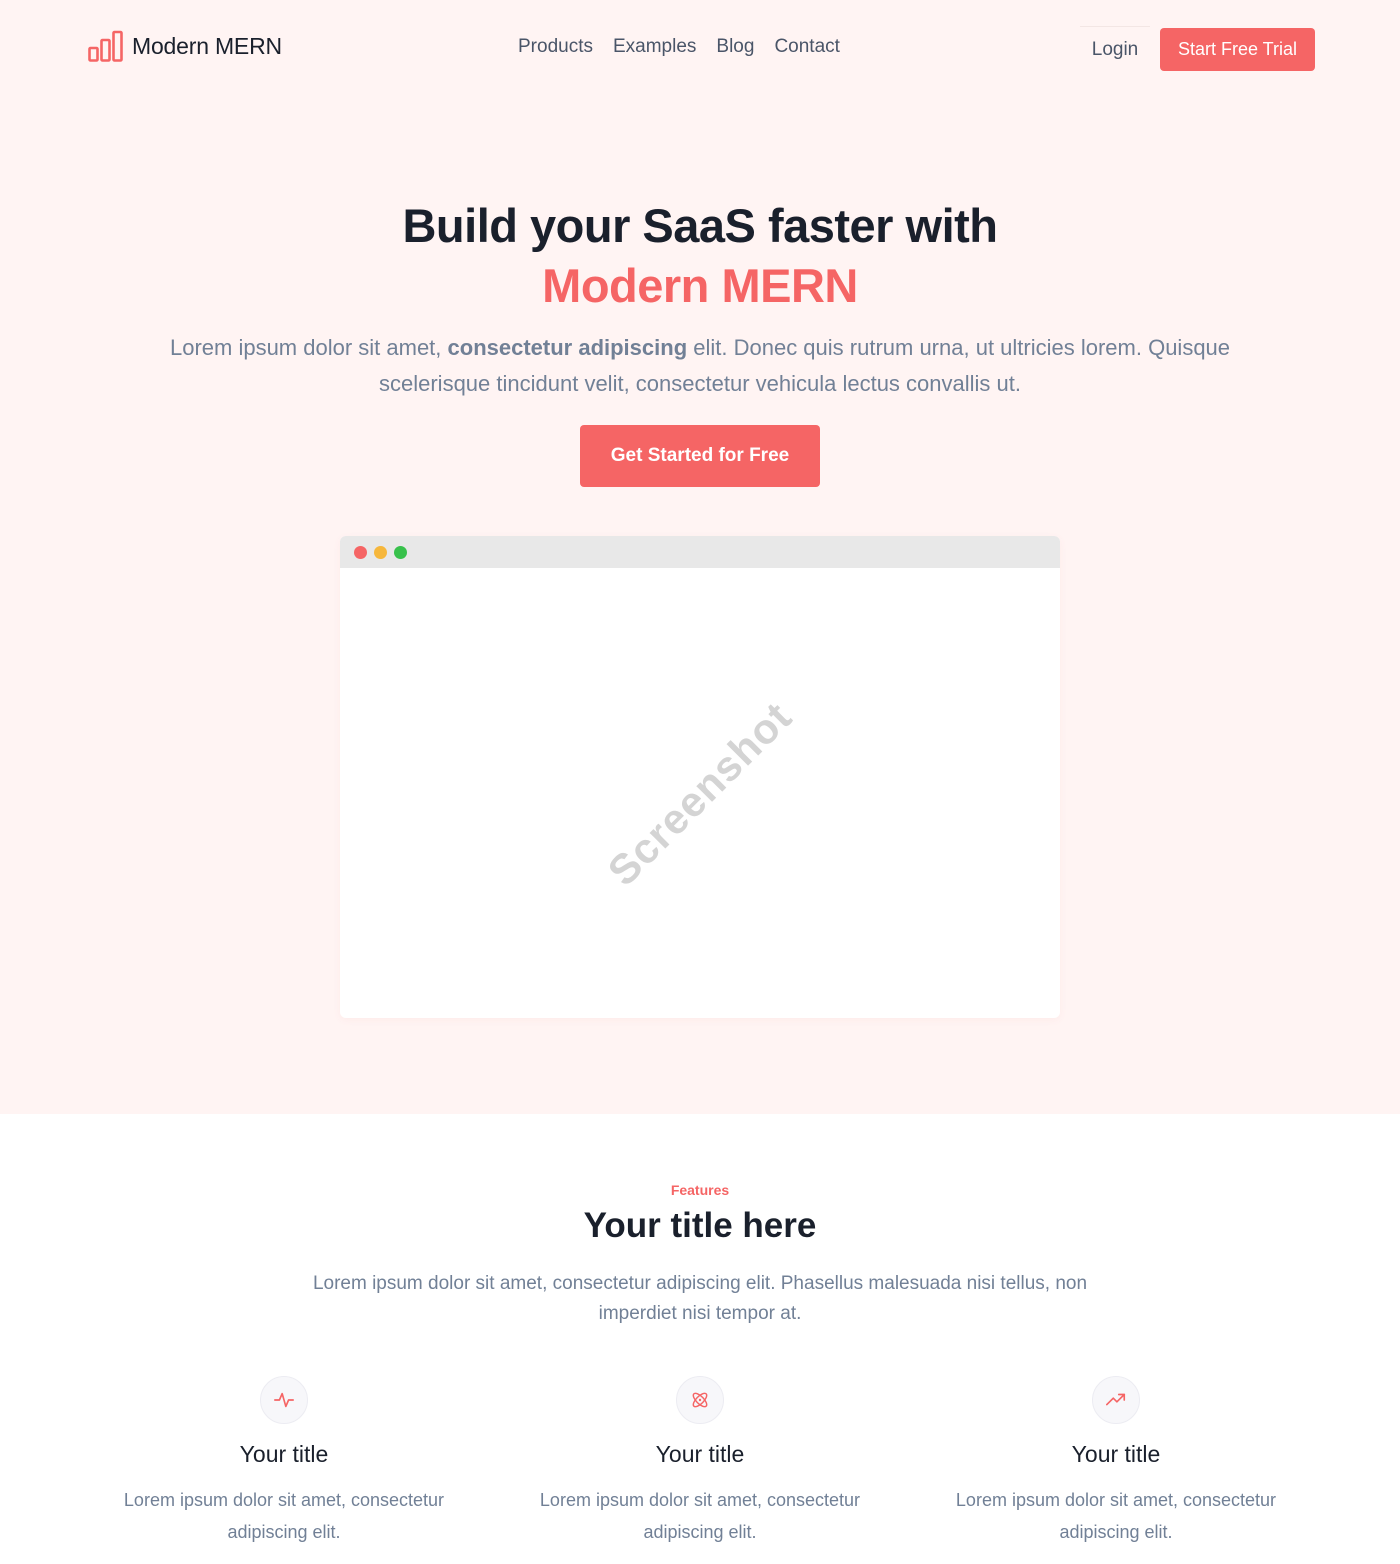  Describe the element at coordinates (555, 47) in the screenshot. I see `nav-link-products: Products` at that location.